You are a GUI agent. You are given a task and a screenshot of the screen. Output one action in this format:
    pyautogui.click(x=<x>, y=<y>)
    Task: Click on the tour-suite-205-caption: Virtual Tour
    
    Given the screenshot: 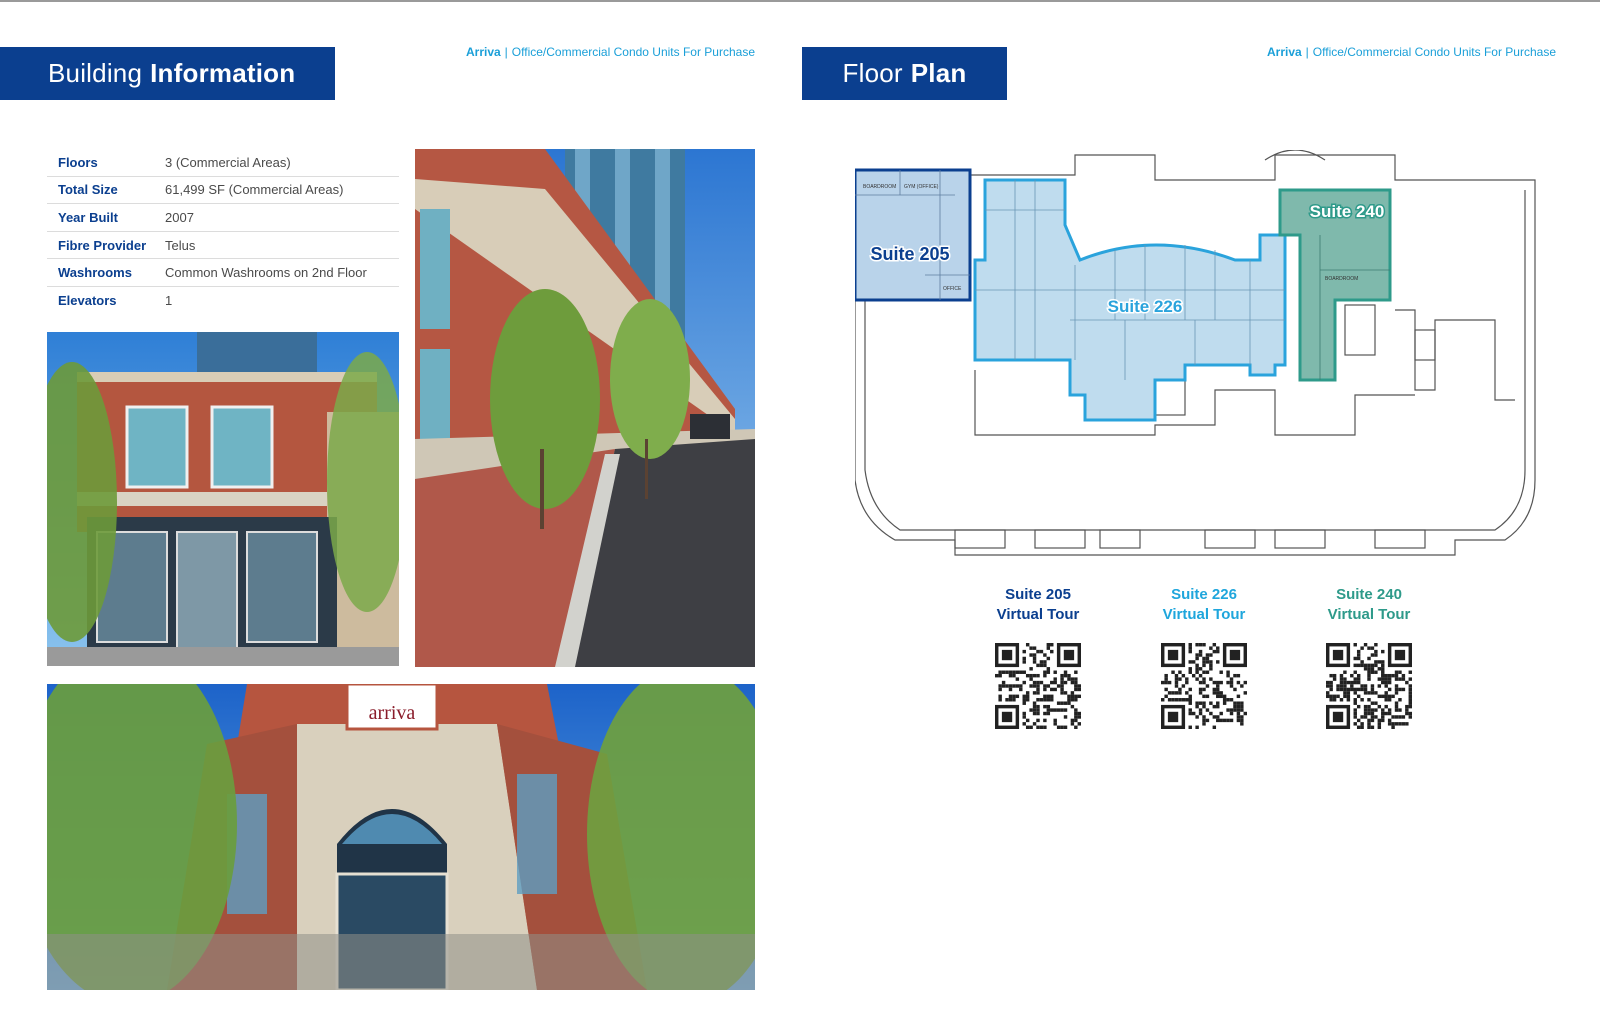 What is the action you would take?
    pyautogui.click(x=1038, y=614)
    